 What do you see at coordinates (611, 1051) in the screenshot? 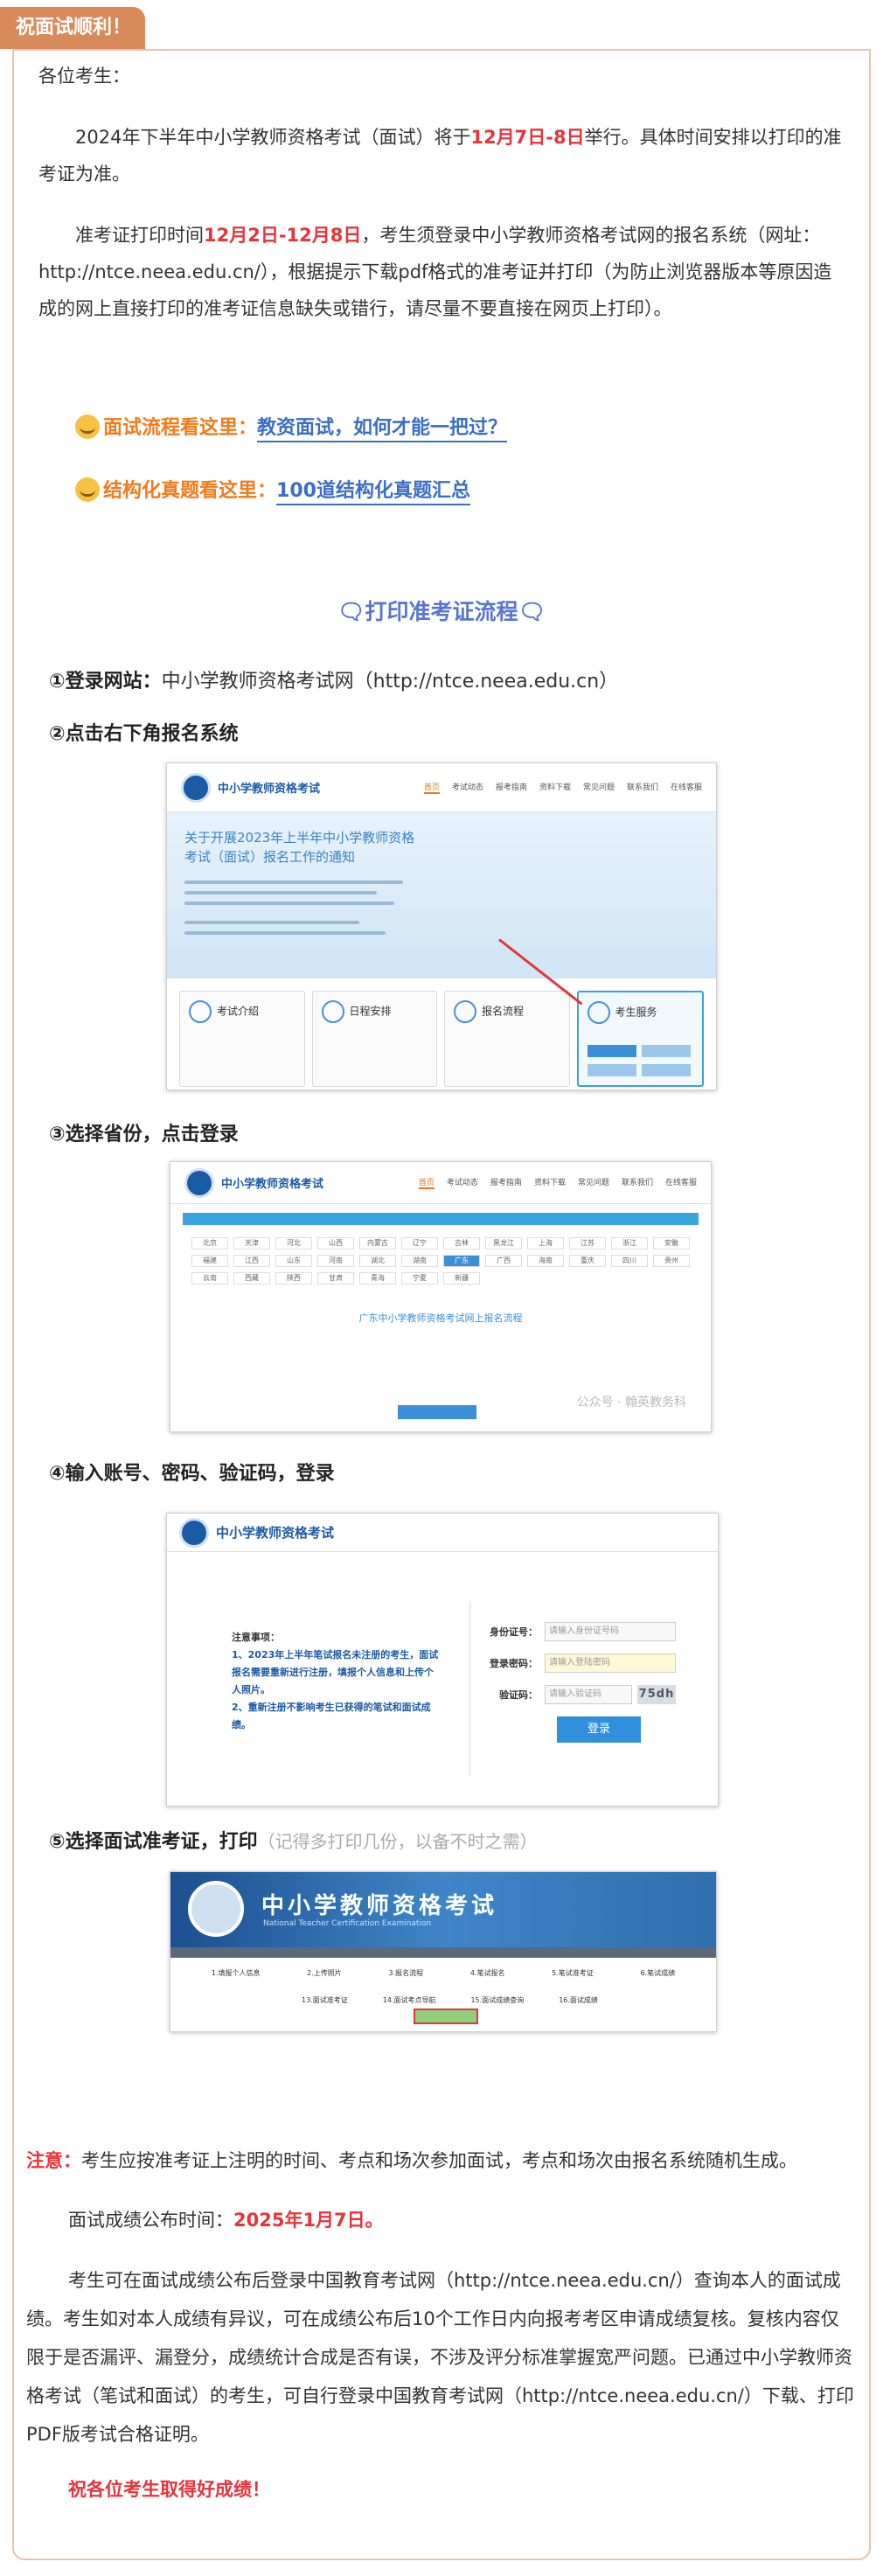
I see `registration-system-button` at bounding box center [611, 1051].